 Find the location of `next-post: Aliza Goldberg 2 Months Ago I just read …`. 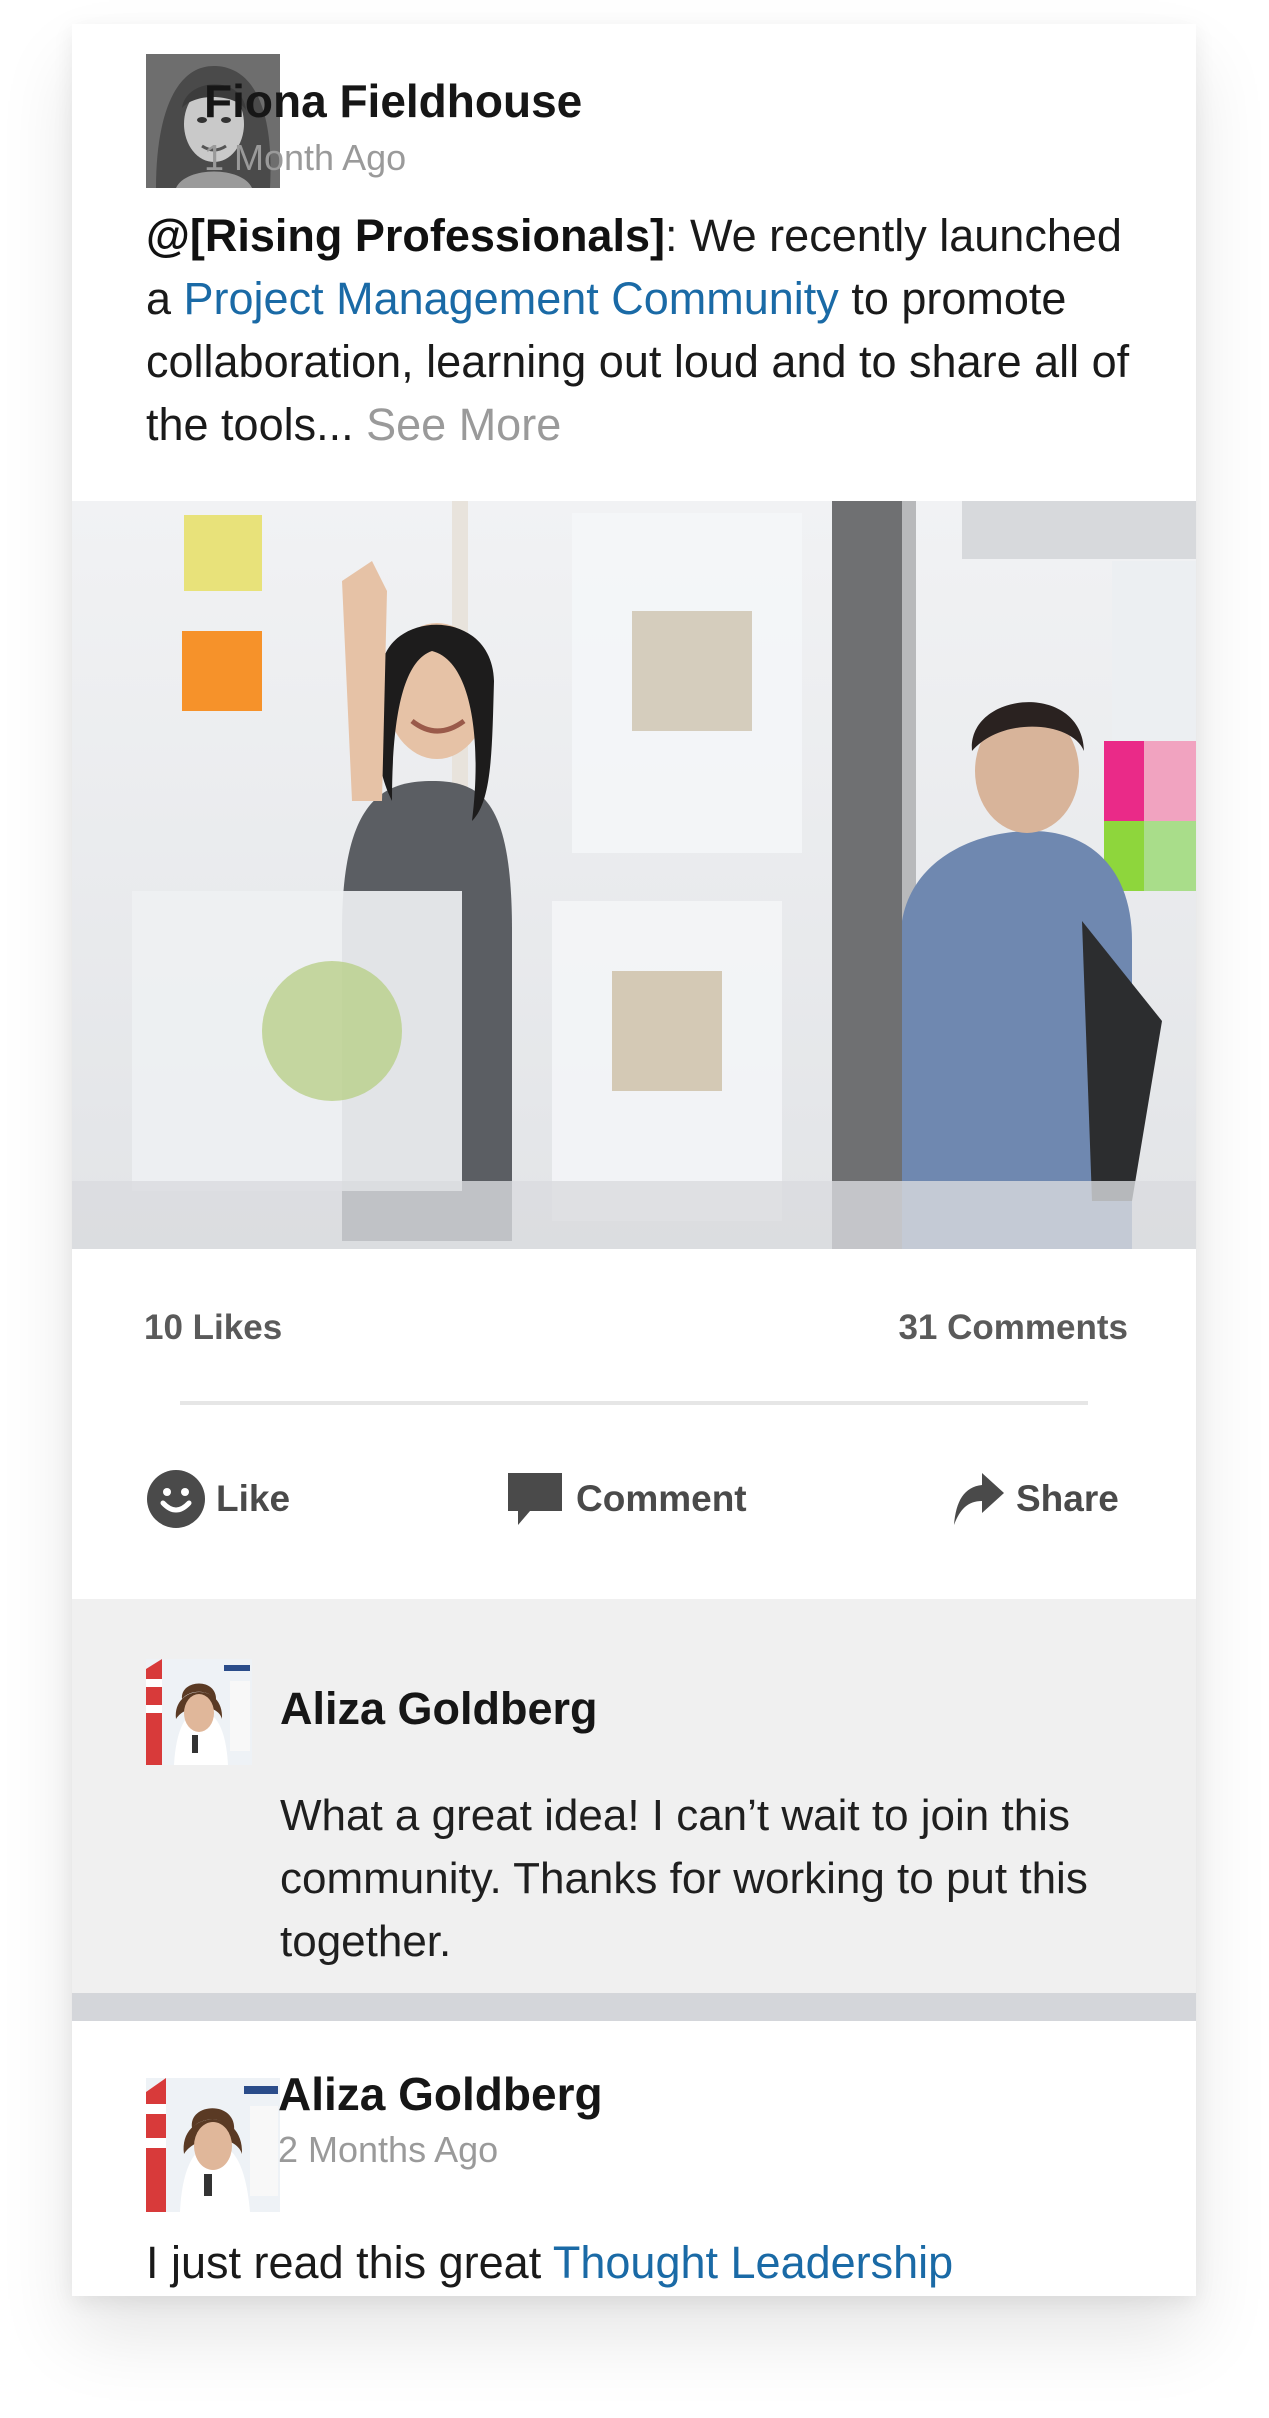

next-post: Aliza Goldberg 2 Months Ago I just read … is located at coordinates (634, 2158).